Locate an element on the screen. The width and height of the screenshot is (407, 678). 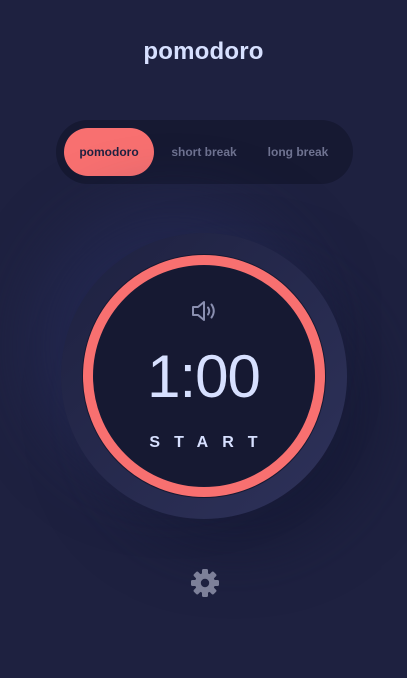
gear-icon is located at coordinates (205, 583).